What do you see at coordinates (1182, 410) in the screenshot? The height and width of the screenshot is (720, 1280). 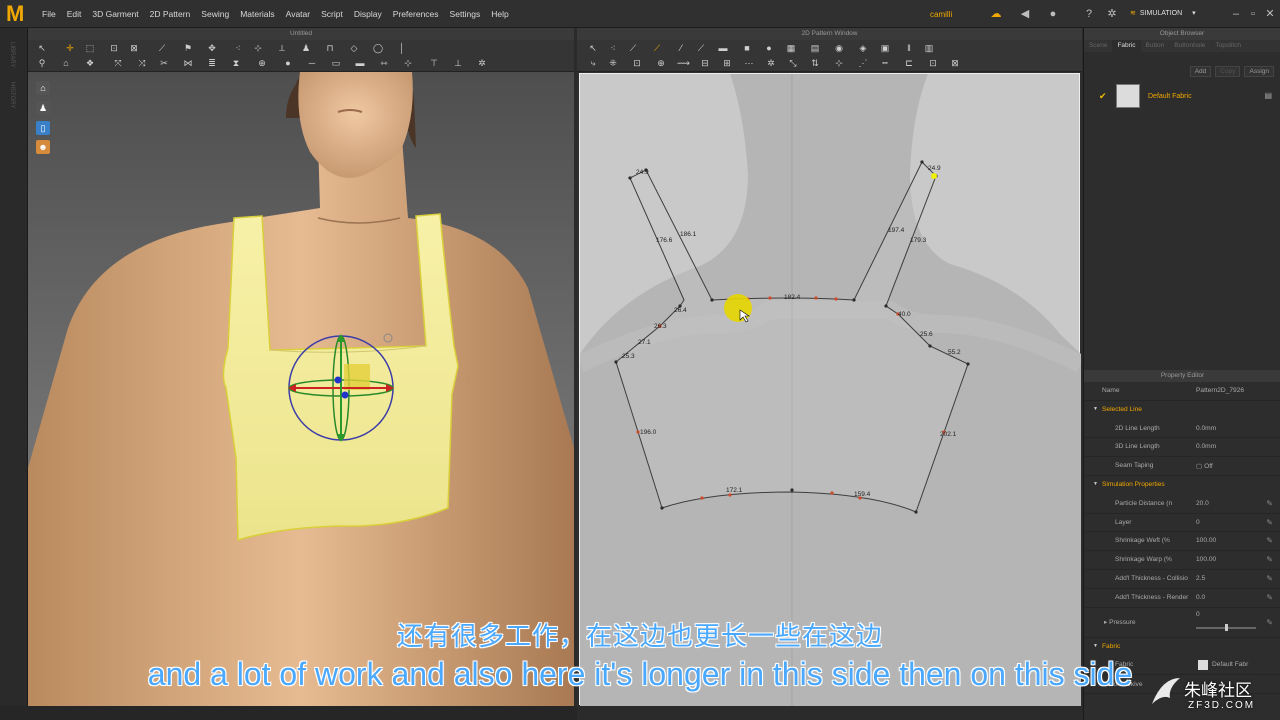 I see `section-selected-line: Selected Line` at bounding box center [1182, 410].